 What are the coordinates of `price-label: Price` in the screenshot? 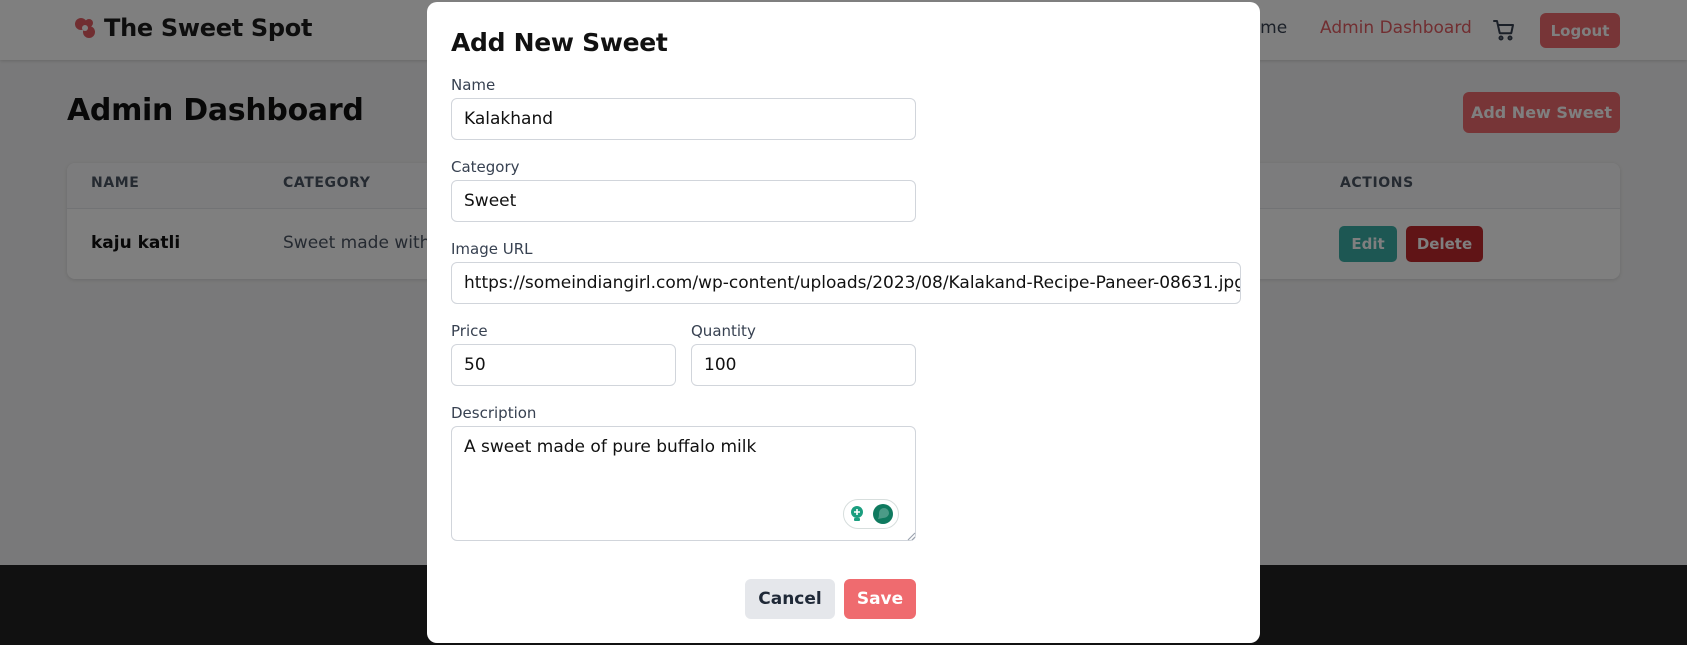 It's located at (469, 331).